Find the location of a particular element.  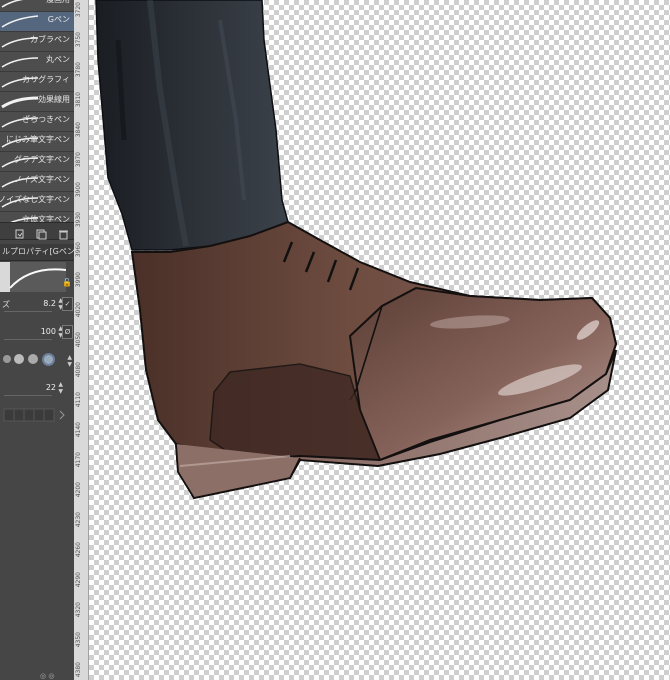

opacity-row: 100 ▲ ▼ Ø is located at coordinates (37, 333).